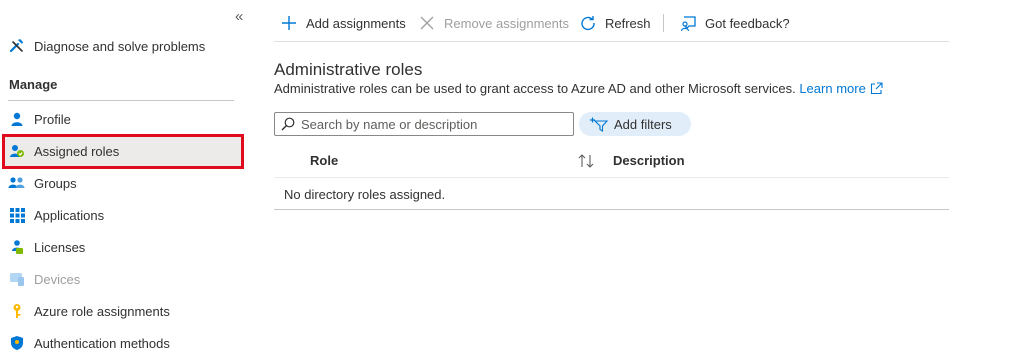  What do you see at coordinates (17, 343) in the screenshot?
I see `shield-icon` at bounding box center [17, 343].